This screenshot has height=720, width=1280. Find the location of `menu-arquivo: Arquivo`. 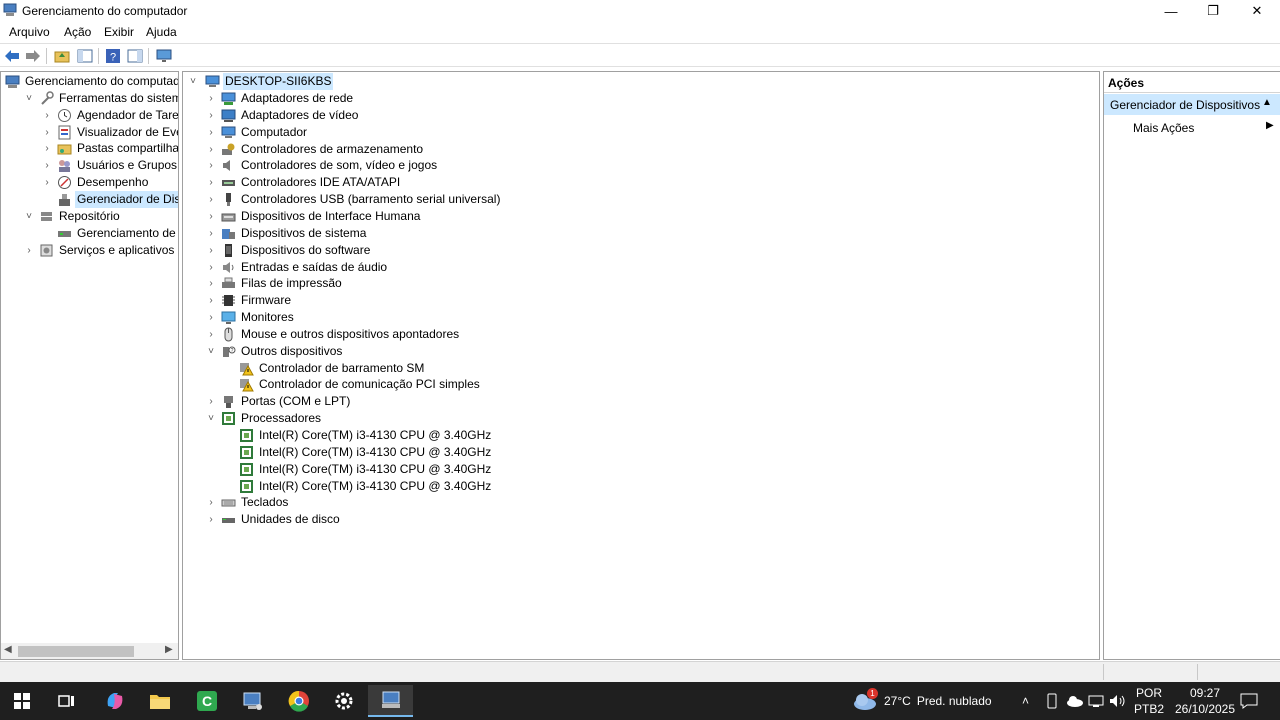

menu-arquivo: Arquivo is located at coordinates (29, 32).